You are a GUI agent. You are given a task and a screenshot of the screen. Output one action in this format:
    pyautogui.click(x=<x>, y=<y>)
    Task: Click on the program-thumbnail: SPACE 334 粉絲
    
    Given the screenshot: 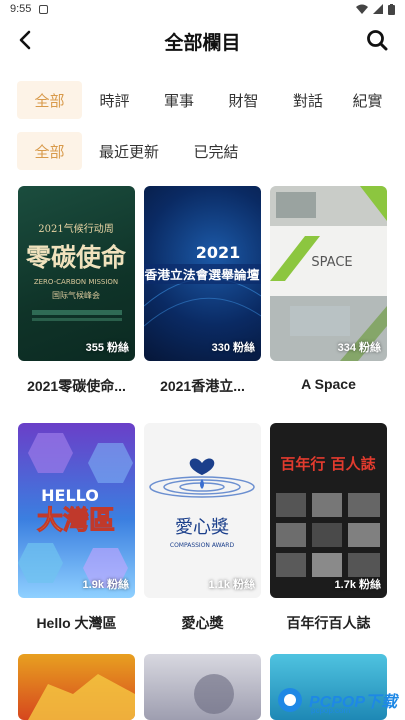 What is the action you would take?
    pyautogui.click(x=328, y=273)
    